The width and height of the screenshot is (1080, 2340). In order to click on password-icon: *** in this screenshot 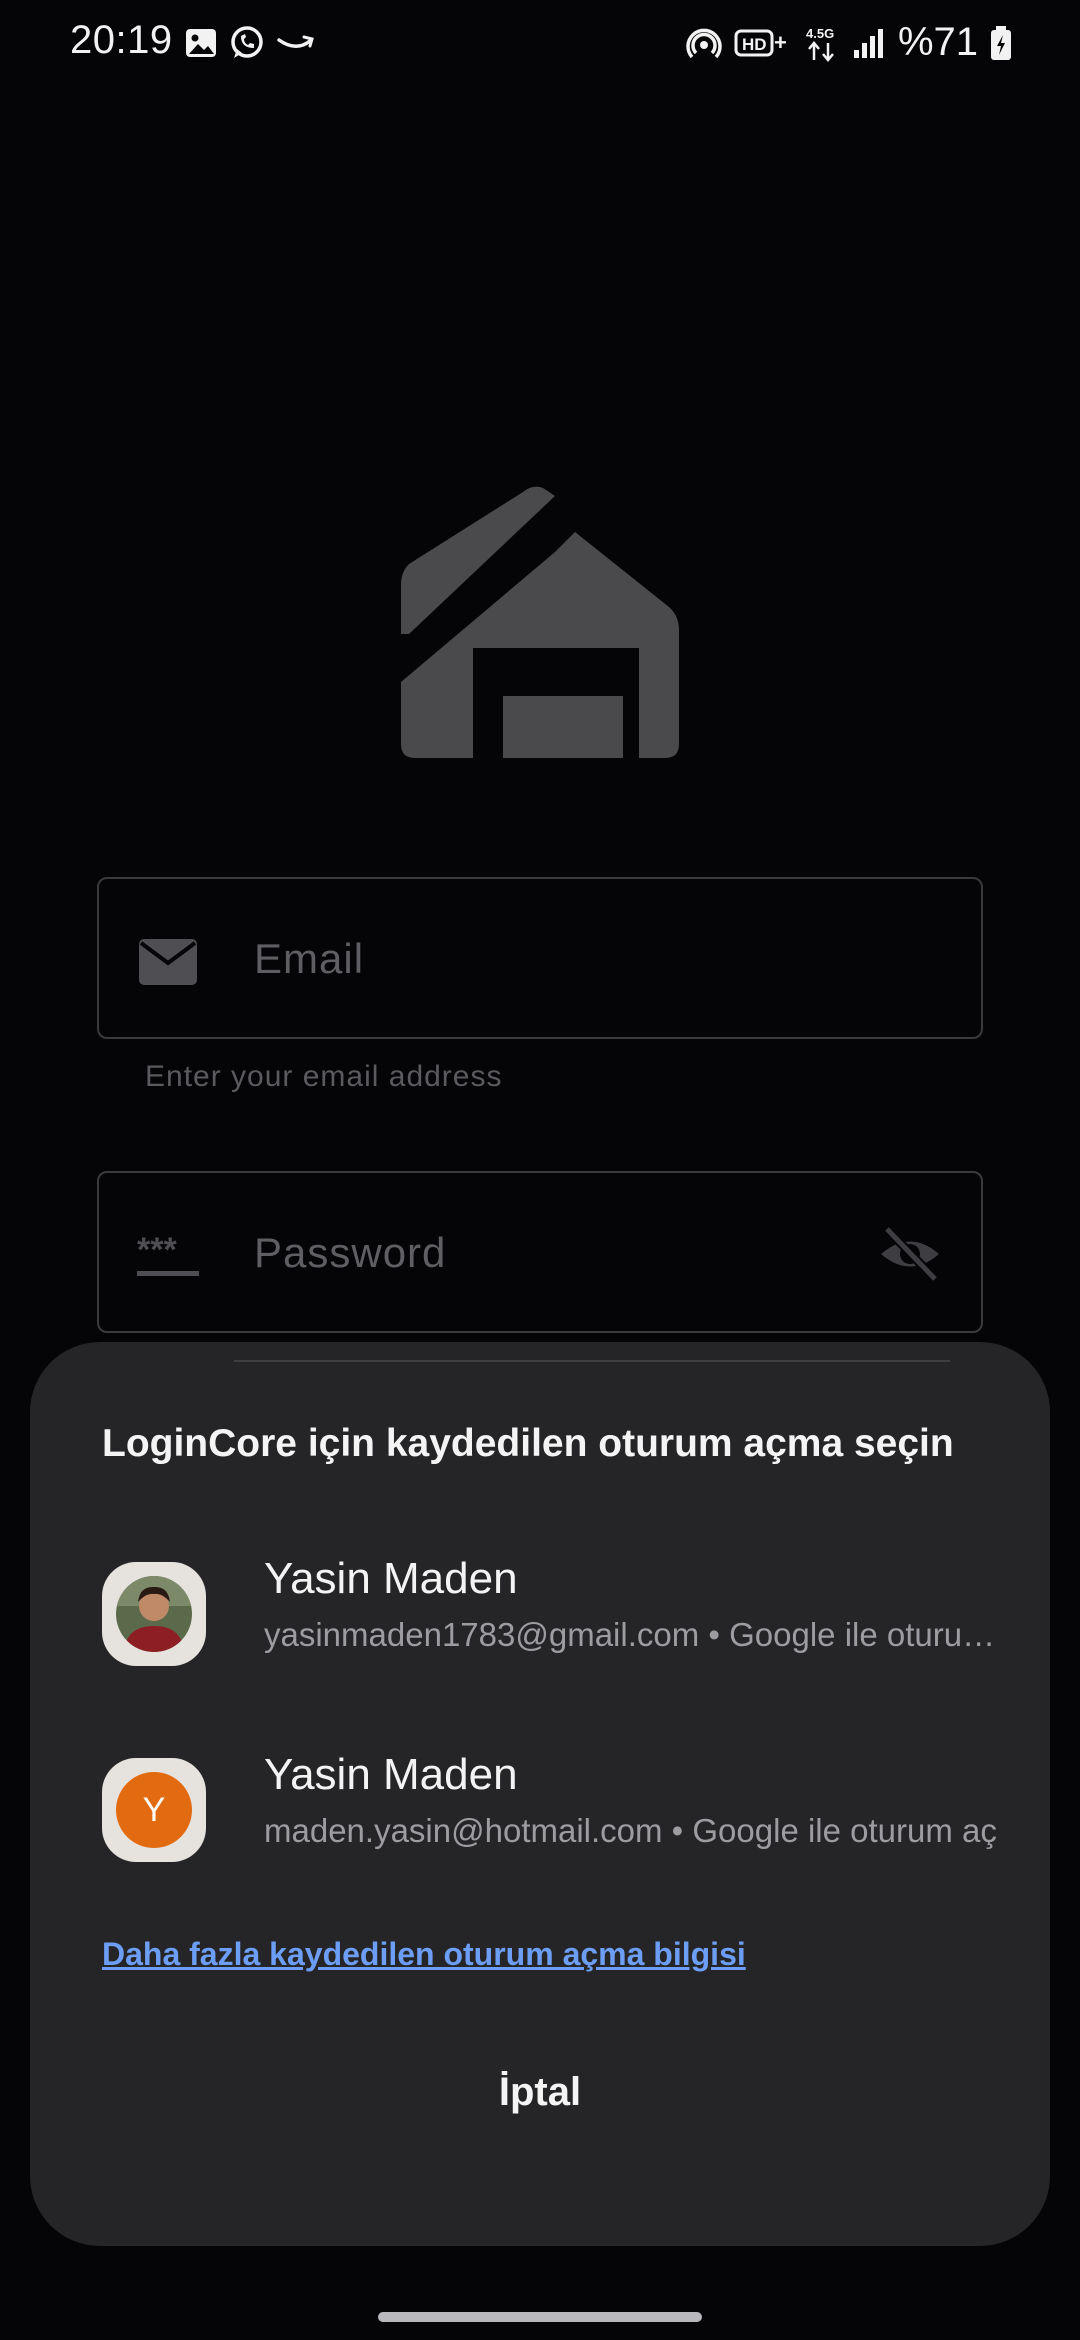, I will do `click(168, 1253)`.